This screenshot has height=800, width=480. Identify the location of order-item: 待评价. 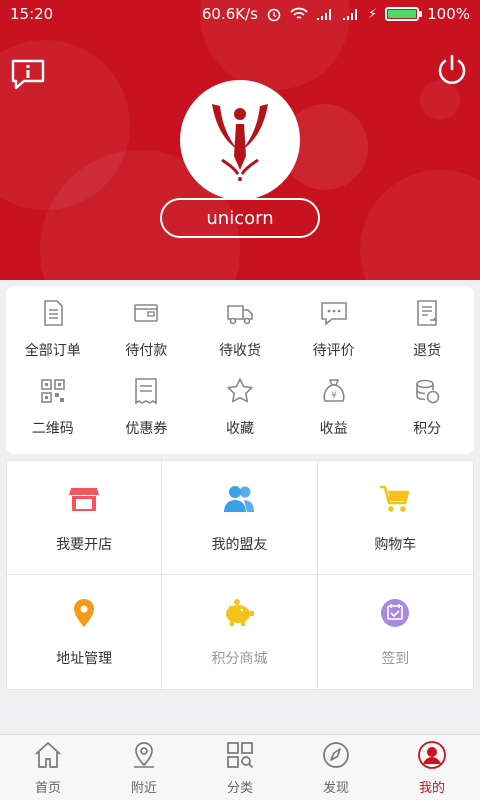
(334, 325).